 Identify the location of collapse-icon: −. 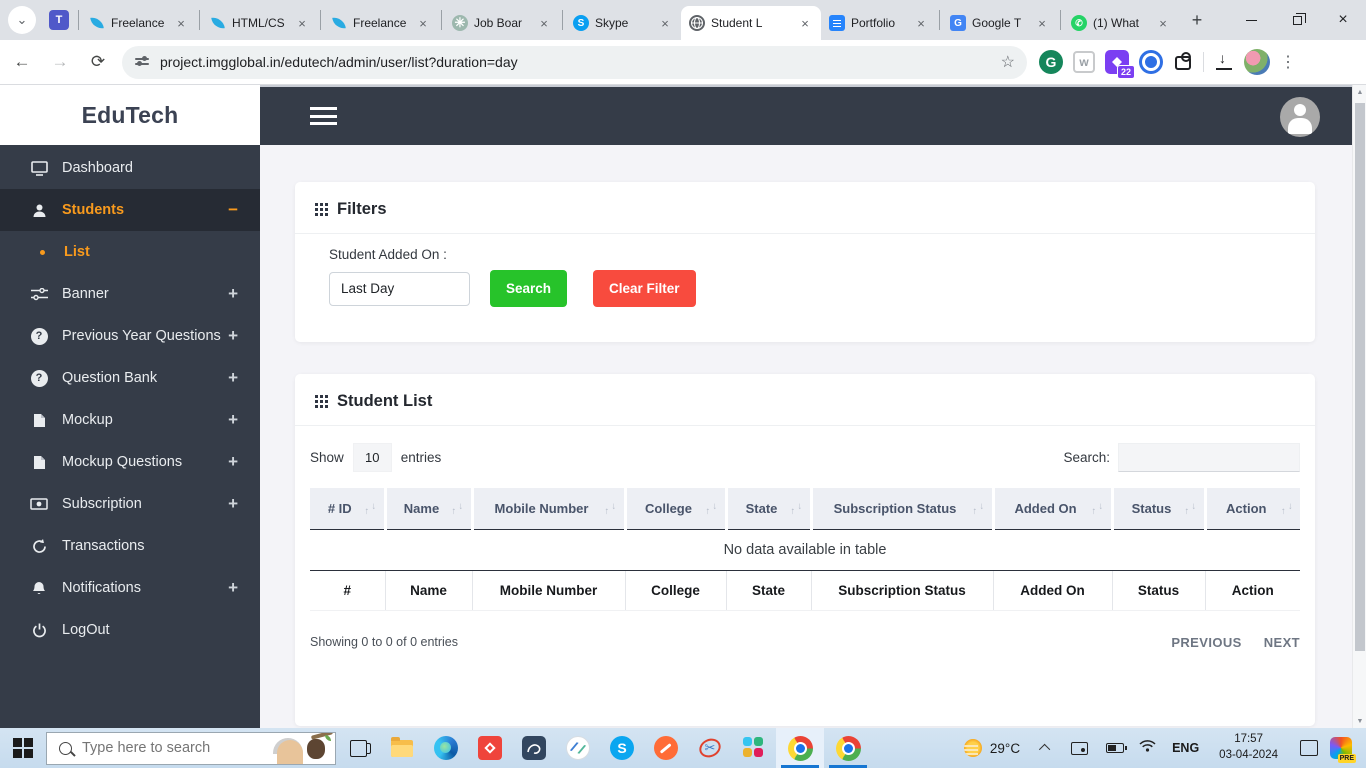
(233, 210).